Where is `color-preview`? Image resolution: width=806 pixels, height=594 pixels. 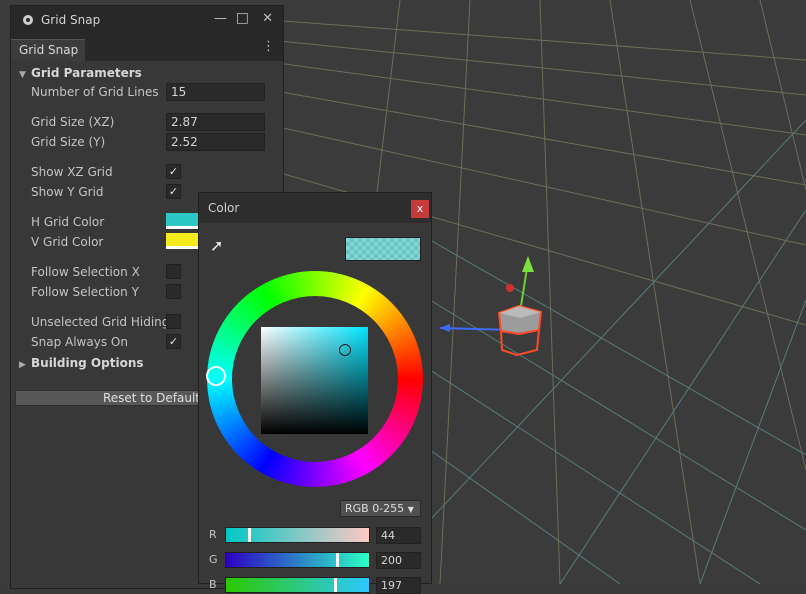 color-preview is located at coordinates (383, 249).